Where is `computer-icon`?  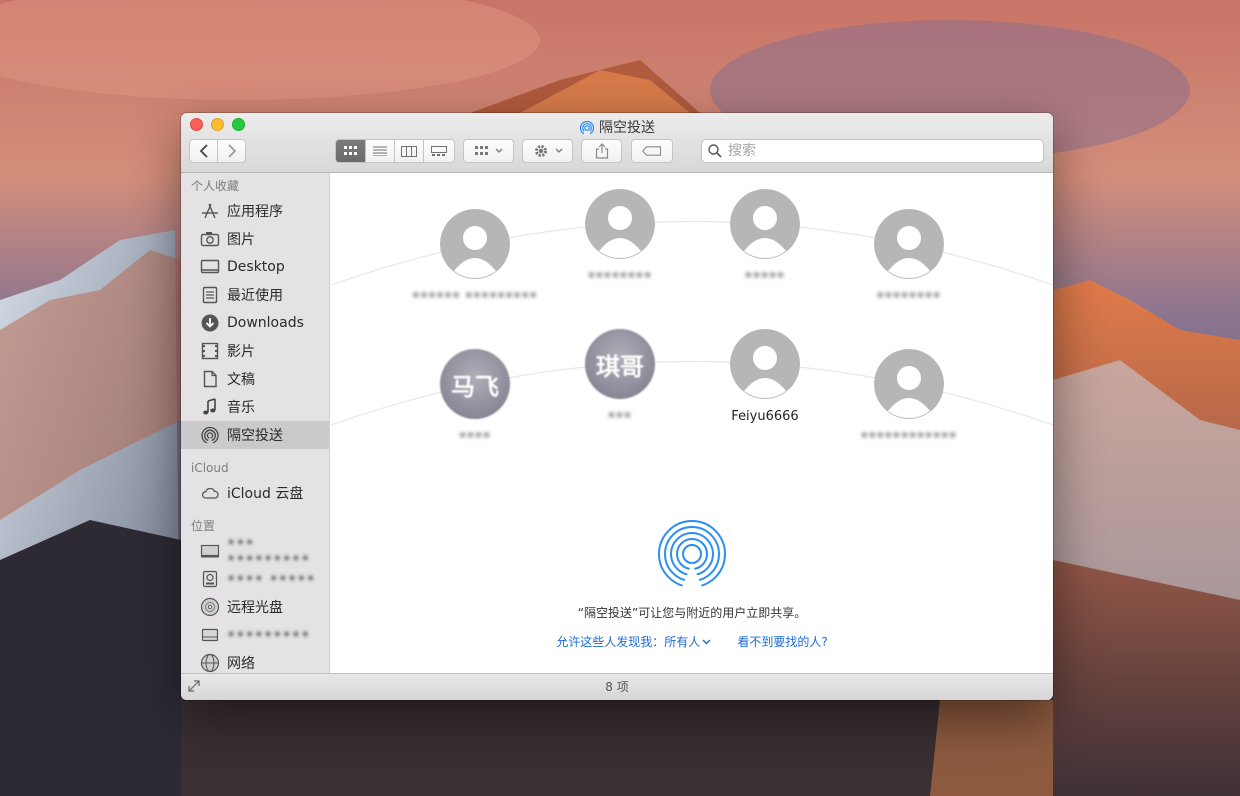
computer-icon is located at coordinates (210, 551).